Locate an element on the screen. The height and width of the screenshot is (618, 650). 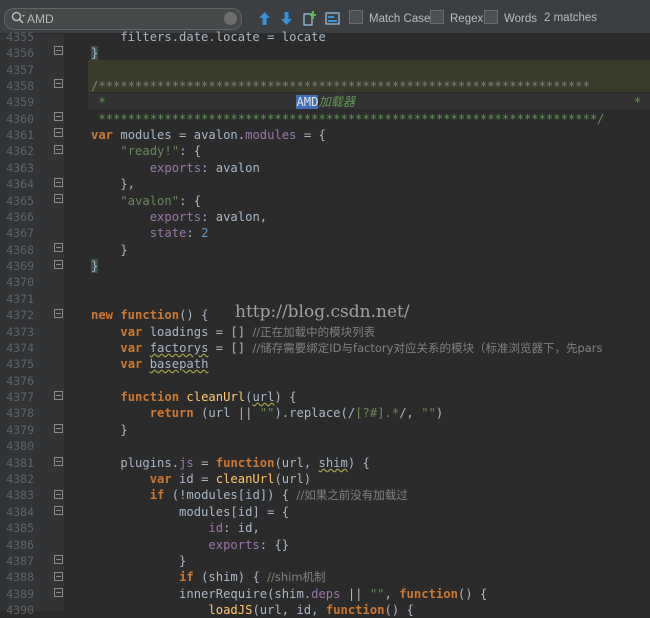
line-number: 4366 is located at coordinates (17, 217).